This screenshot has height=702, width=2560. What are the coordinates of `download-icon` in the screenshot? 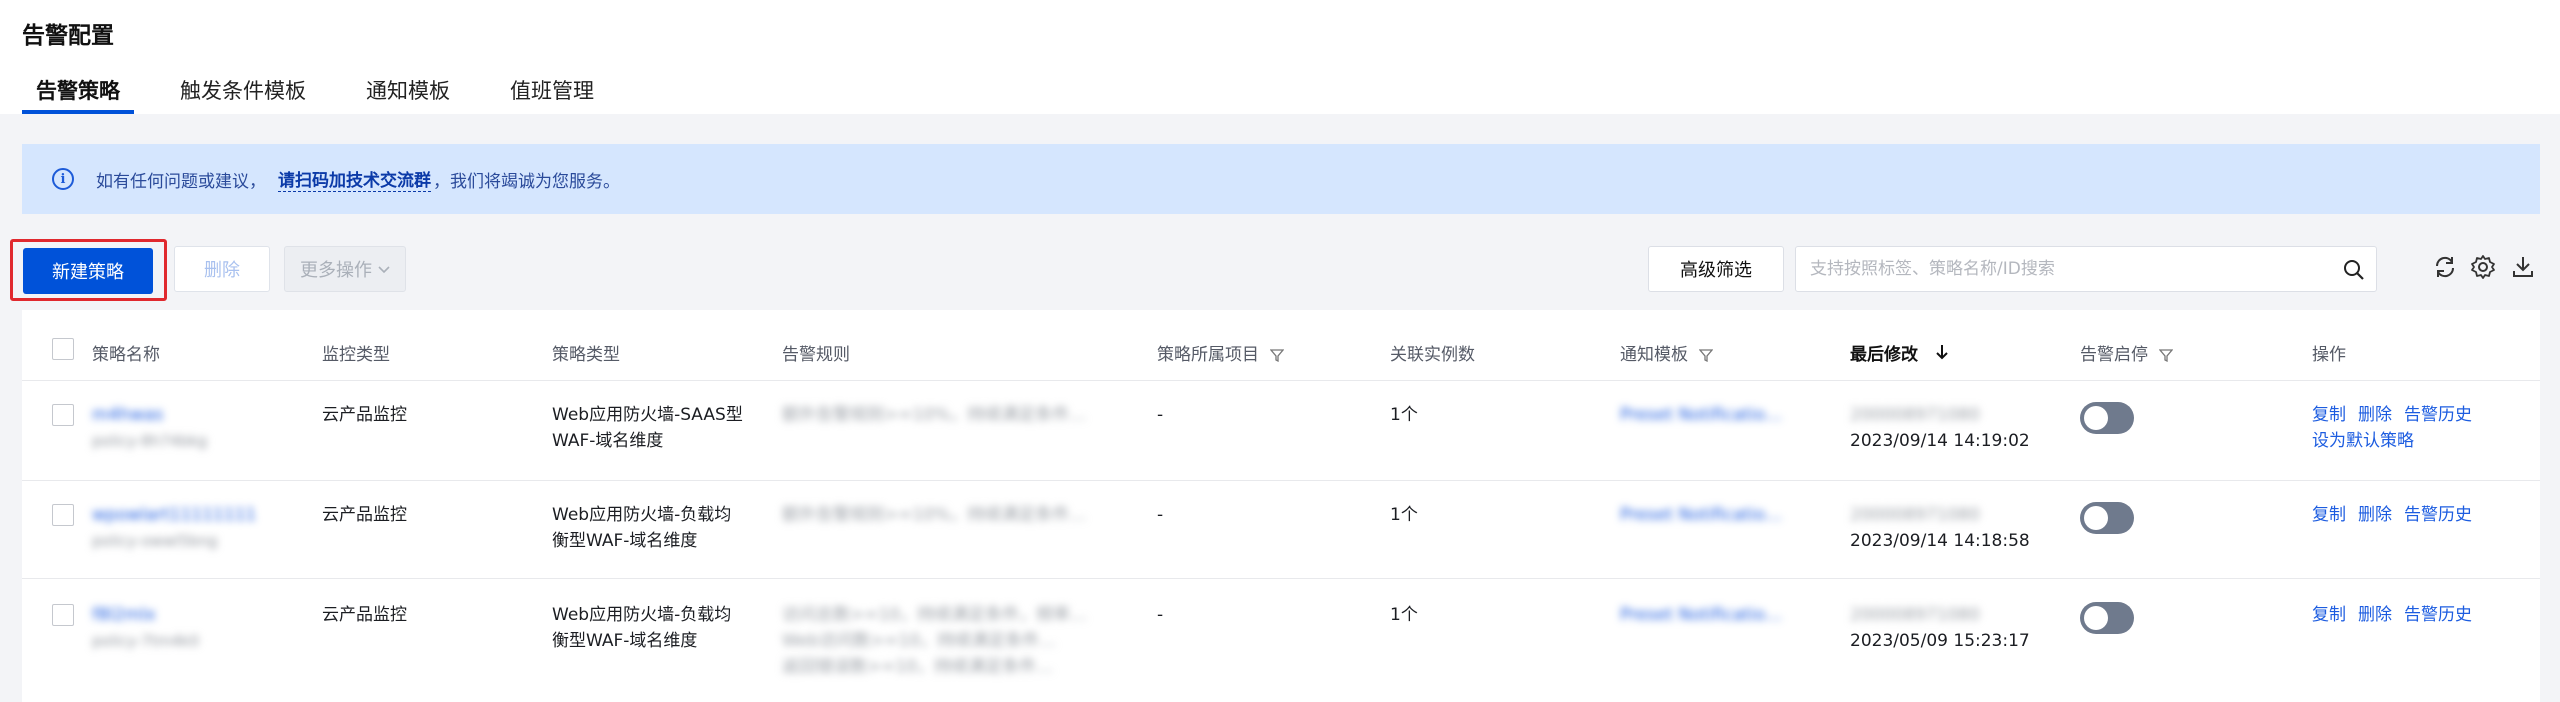 It's located at (2523, 267).